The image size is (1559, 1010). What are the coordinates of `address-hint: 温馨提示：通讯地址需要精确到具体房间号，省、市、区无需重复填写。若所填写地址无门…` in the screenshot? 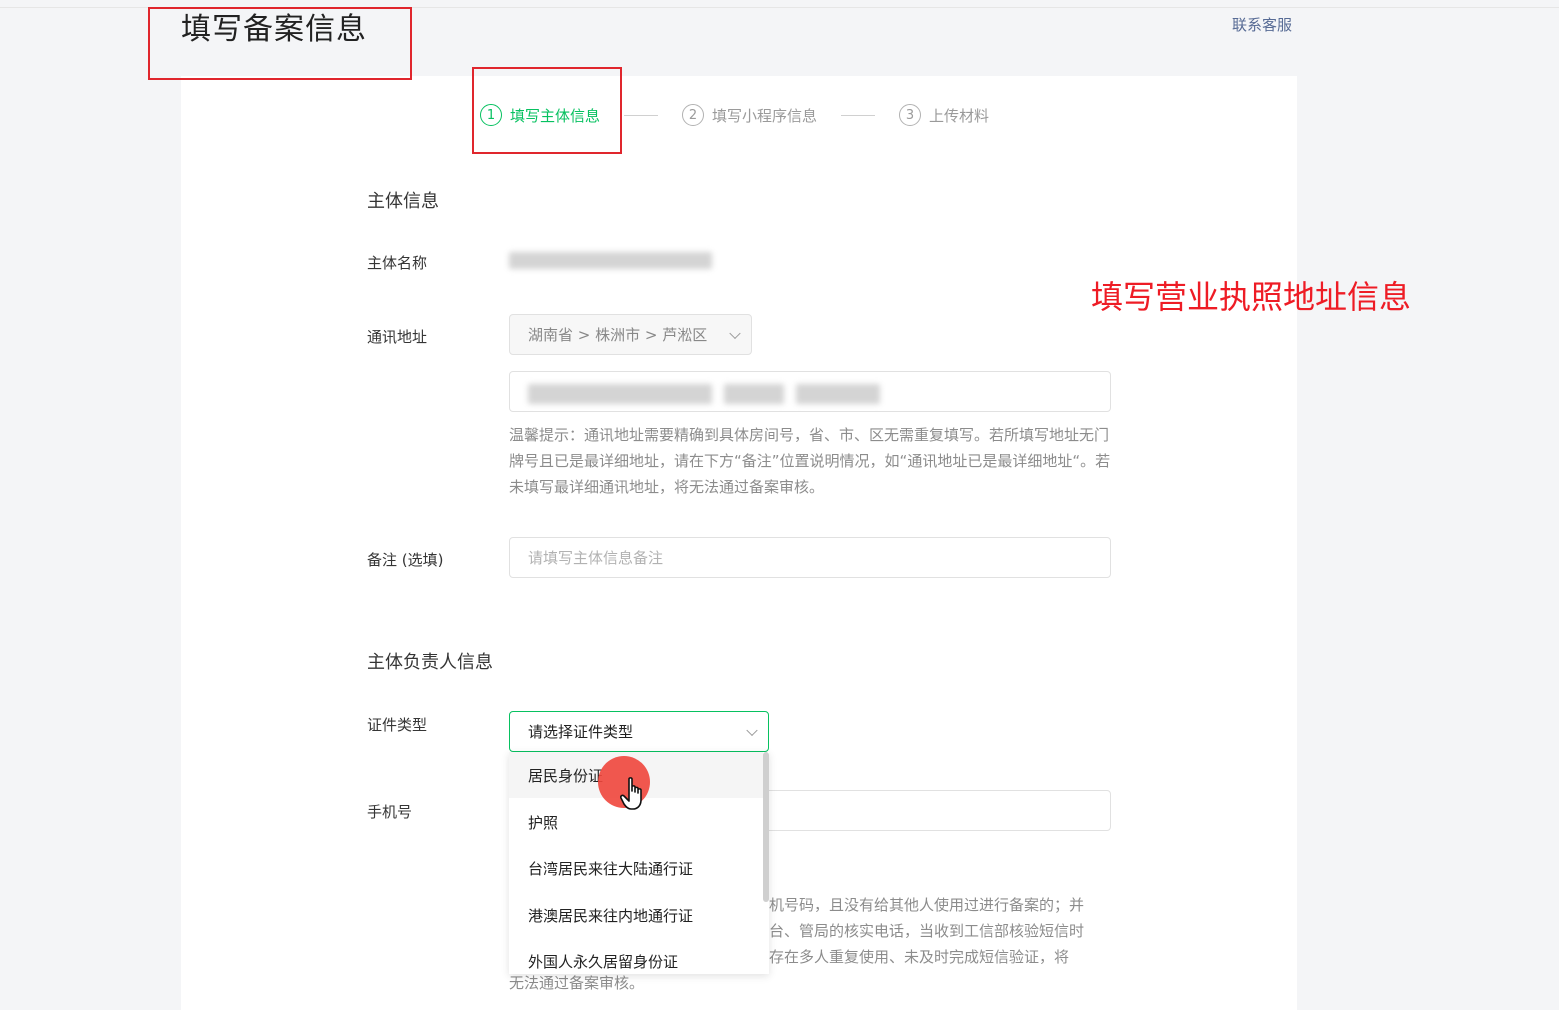 It's located at (810, 461).